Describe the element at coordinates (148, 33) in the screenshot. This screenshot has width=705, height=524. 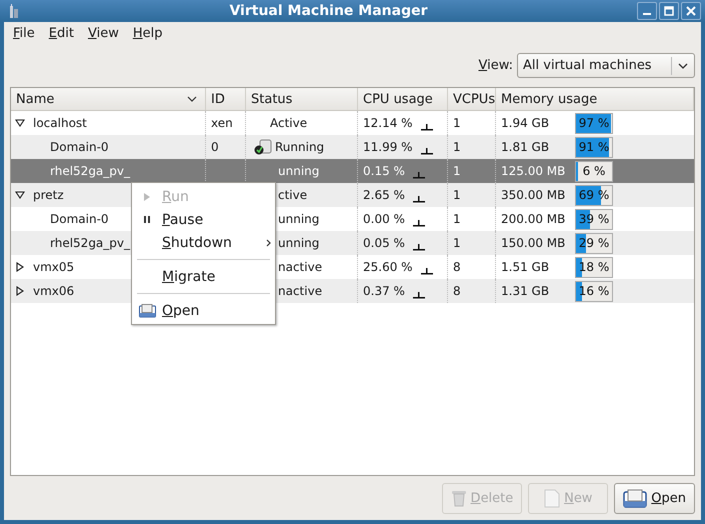
I see `menu-item: Help` at that location.